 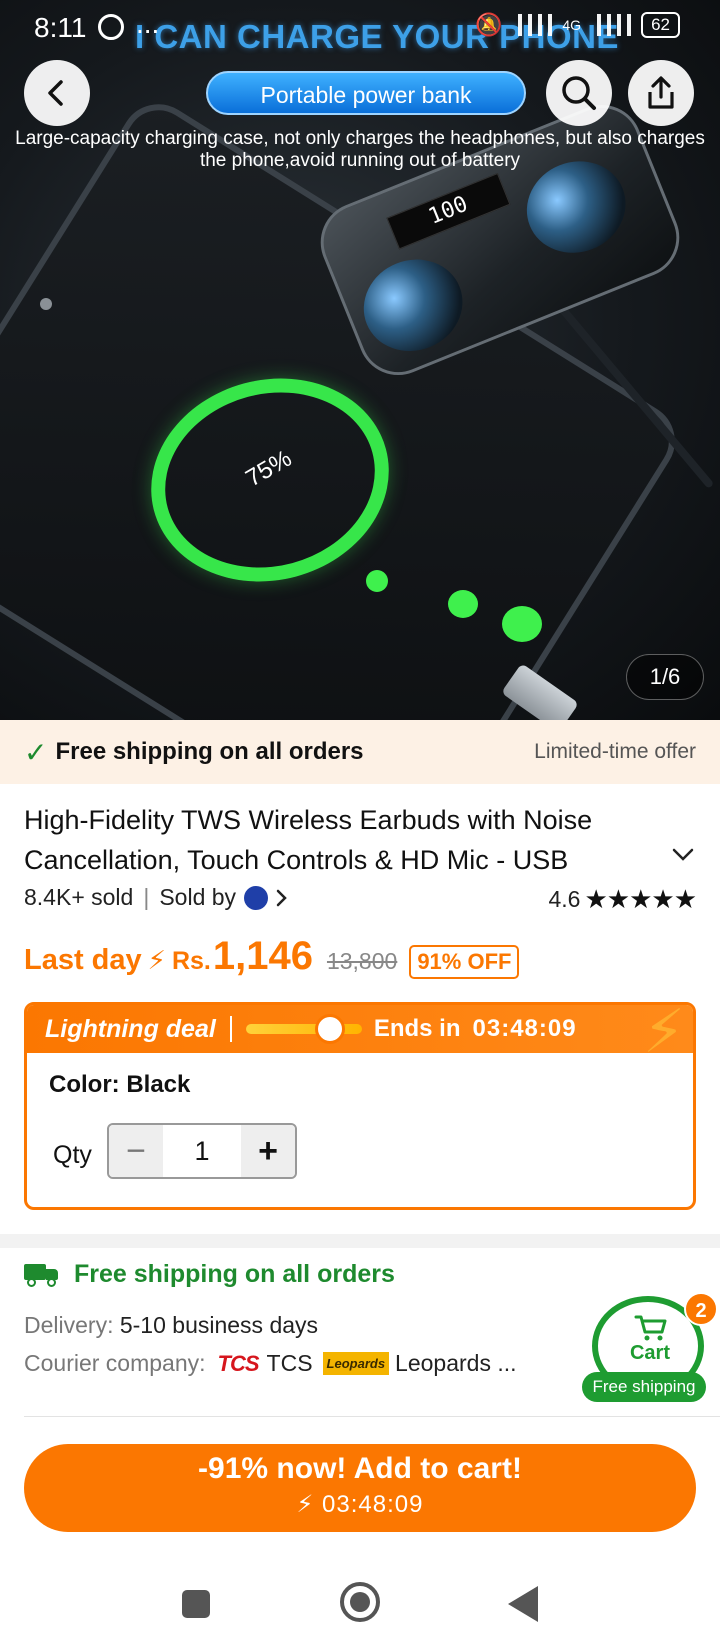 I want to click on whatsapp-icon, so click(x=111, y=27).